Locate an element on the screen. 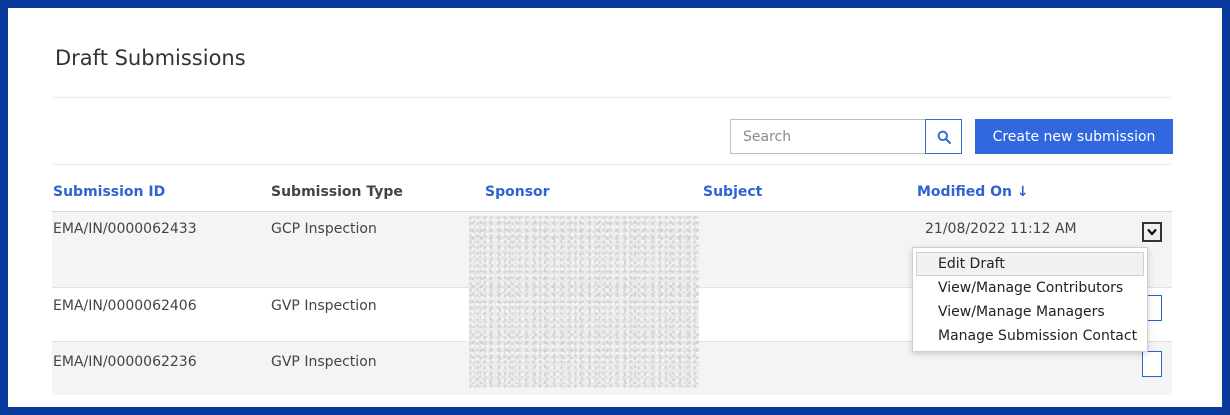 This screenshot has height=415, width=1230. menu-item-view-manage-managers: View/Manage Managers is located at coordinates (1030, 312).